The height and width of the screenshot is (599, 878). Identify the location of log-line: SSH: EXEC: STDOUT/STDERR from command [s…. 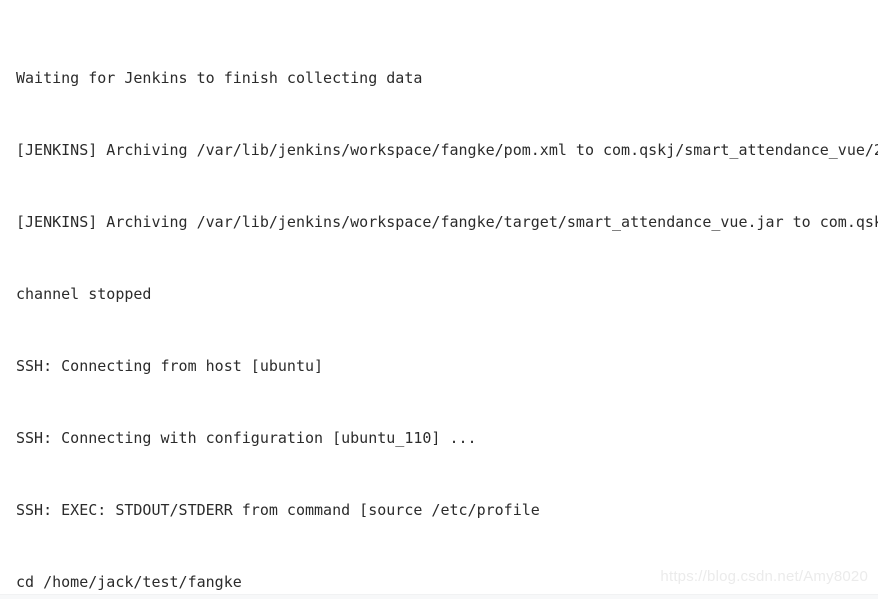
(278, 510).